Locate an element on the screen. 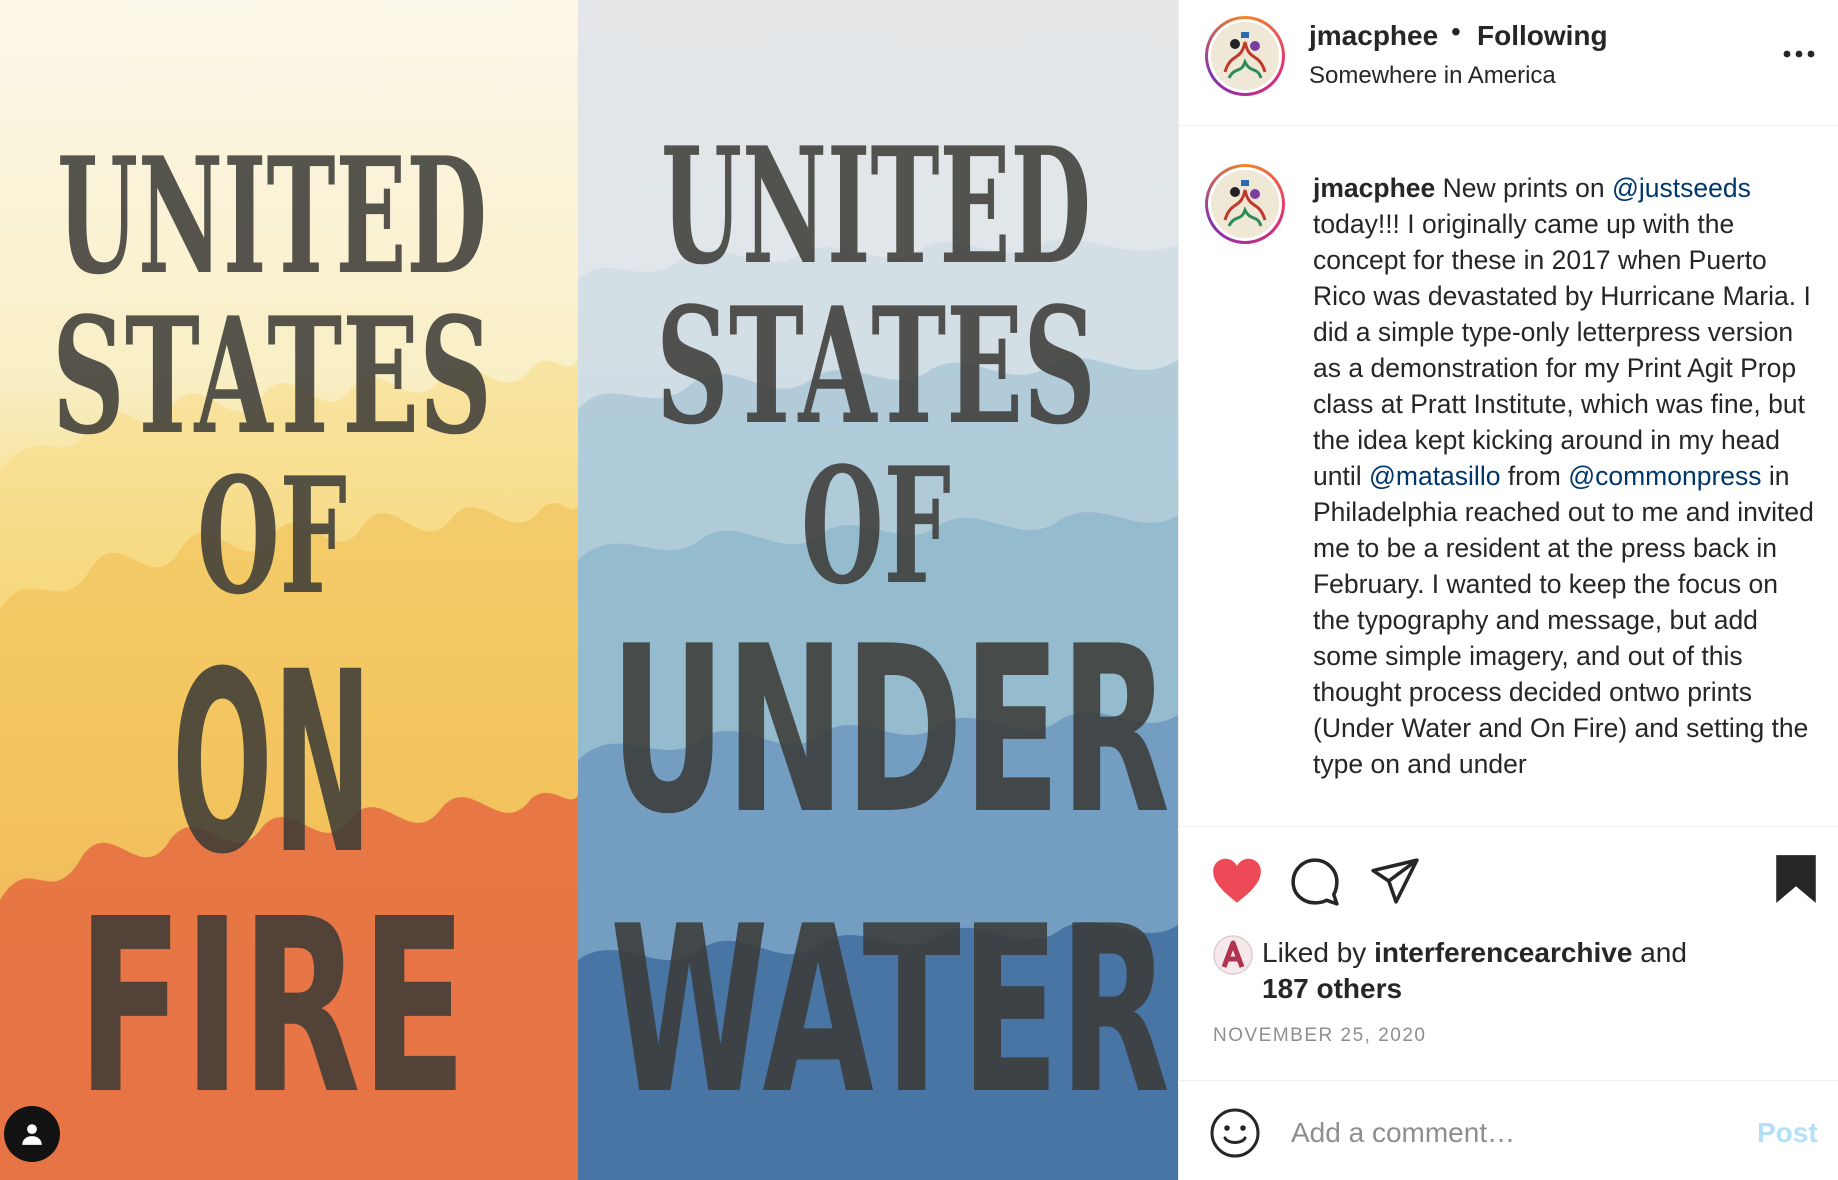  comment-button is located at coordinates (1315, 884).